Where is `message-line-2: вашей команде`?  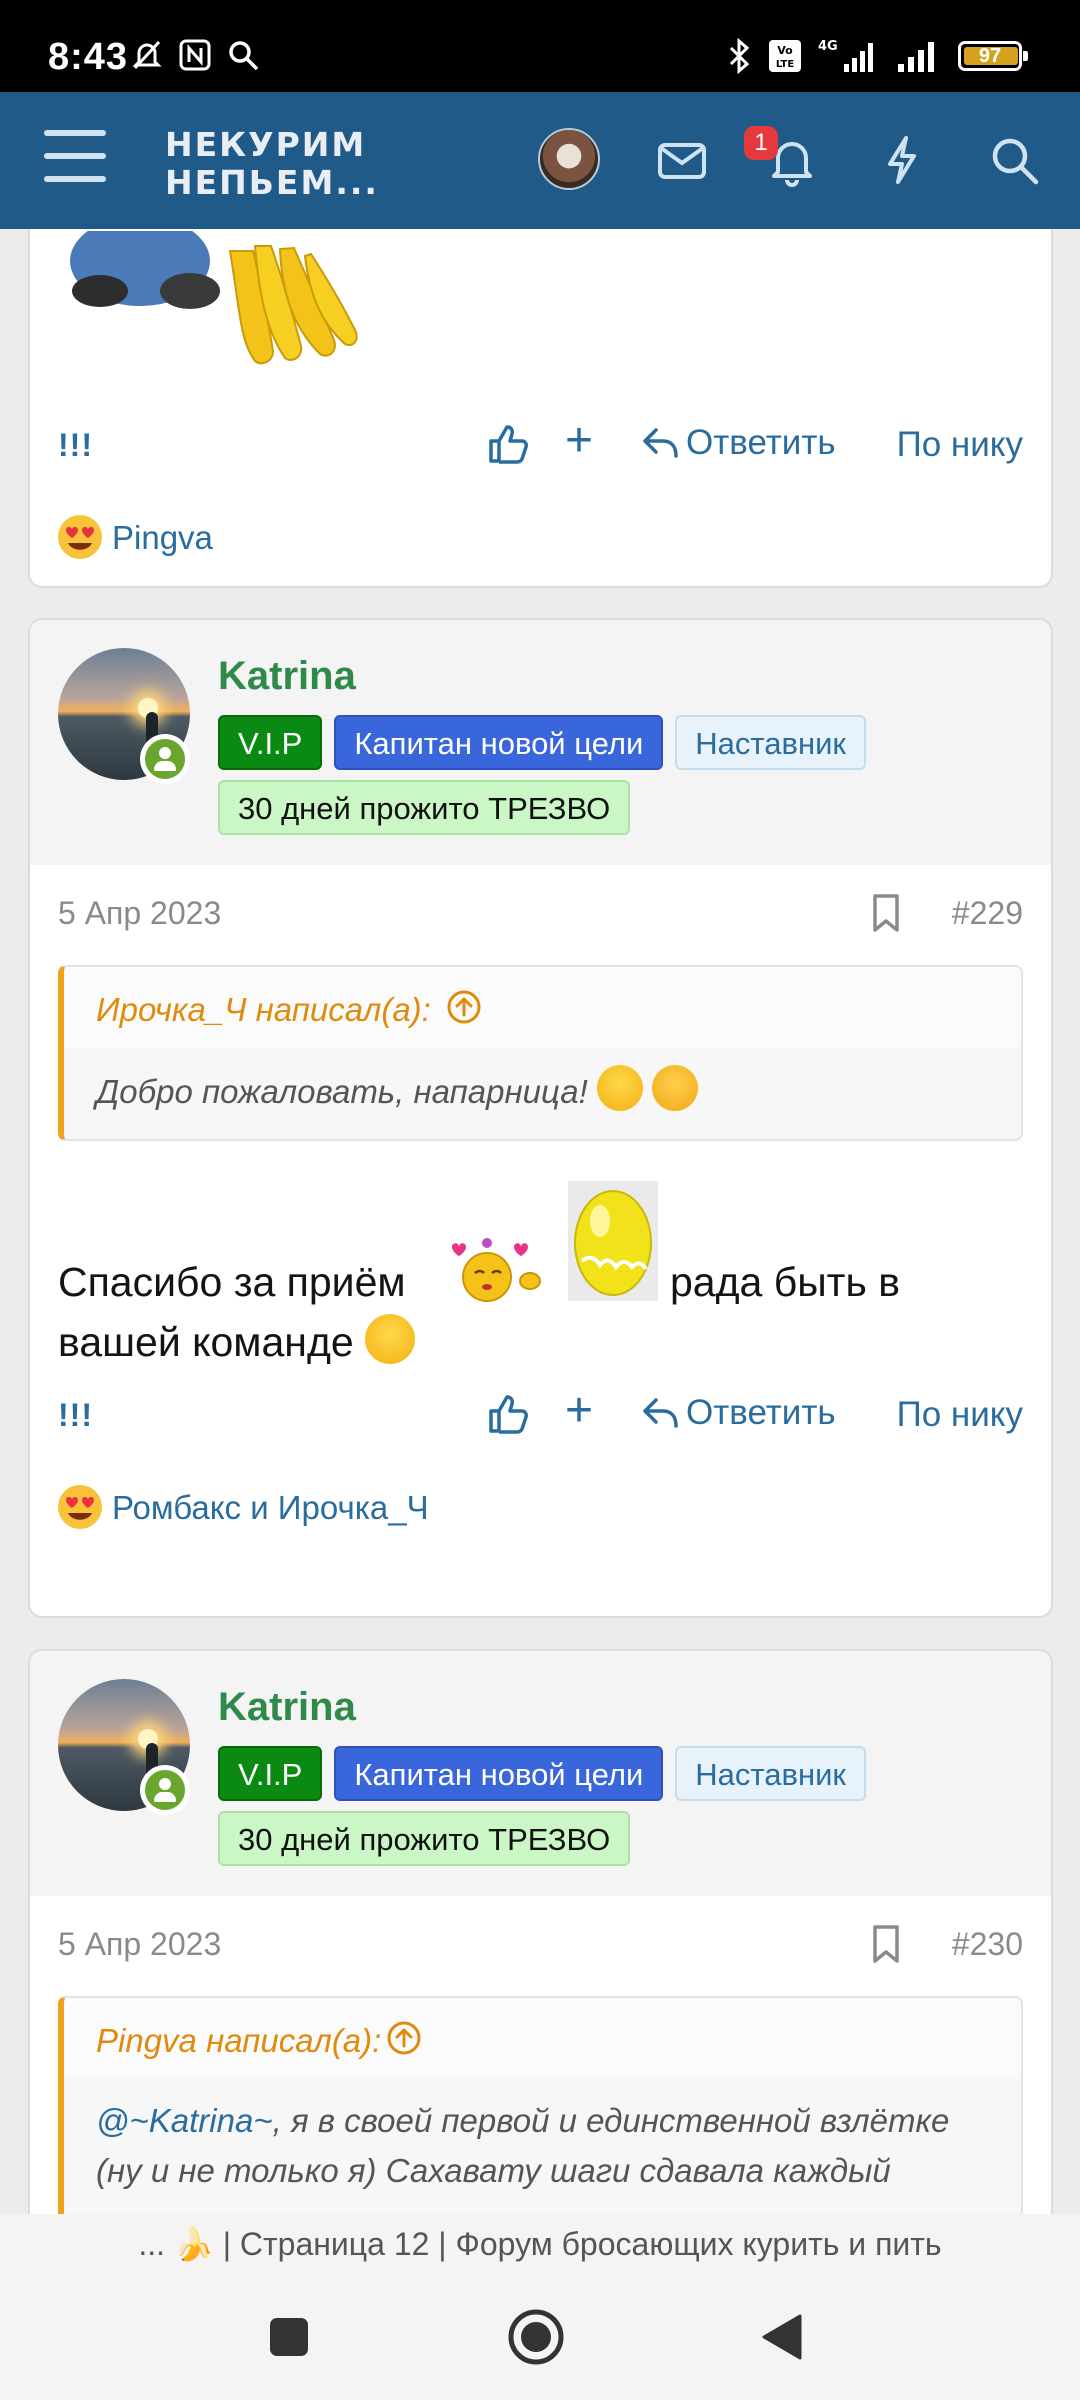 message-line-2: вашей команде is located at coordinates (237, 1342).